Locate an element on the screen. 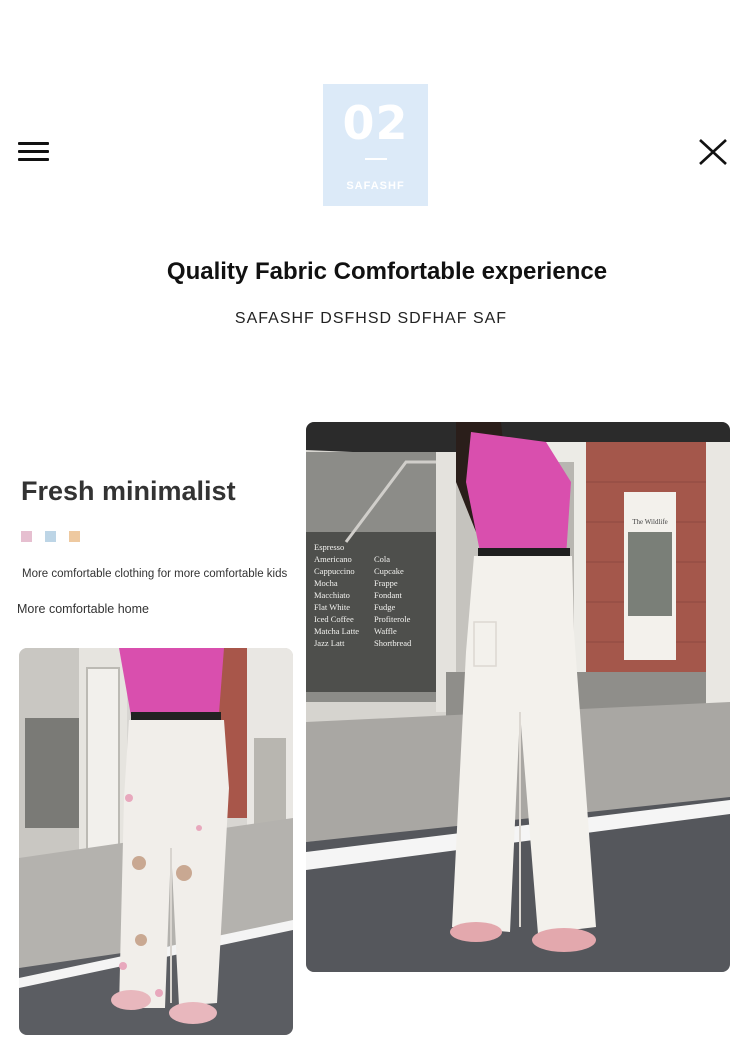 The image size is (750, 1061). page-subheadline: SAFASHF DSFHSD SDFHAF SAF is located at coordinates (371, 318).